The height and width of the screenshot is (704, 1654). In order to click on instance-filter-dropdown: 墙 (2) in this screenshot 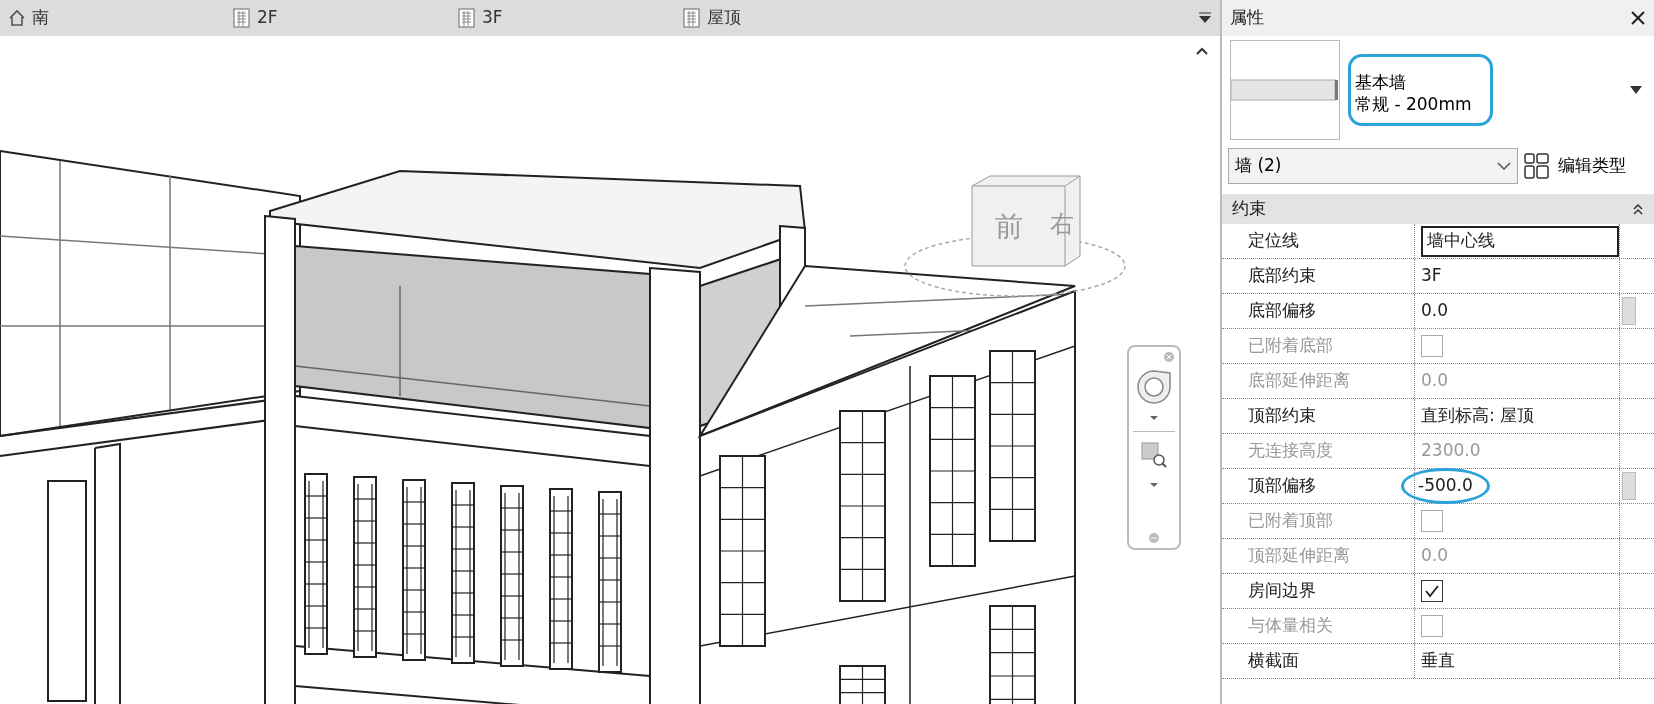, I will do `click(1373, 166)`.